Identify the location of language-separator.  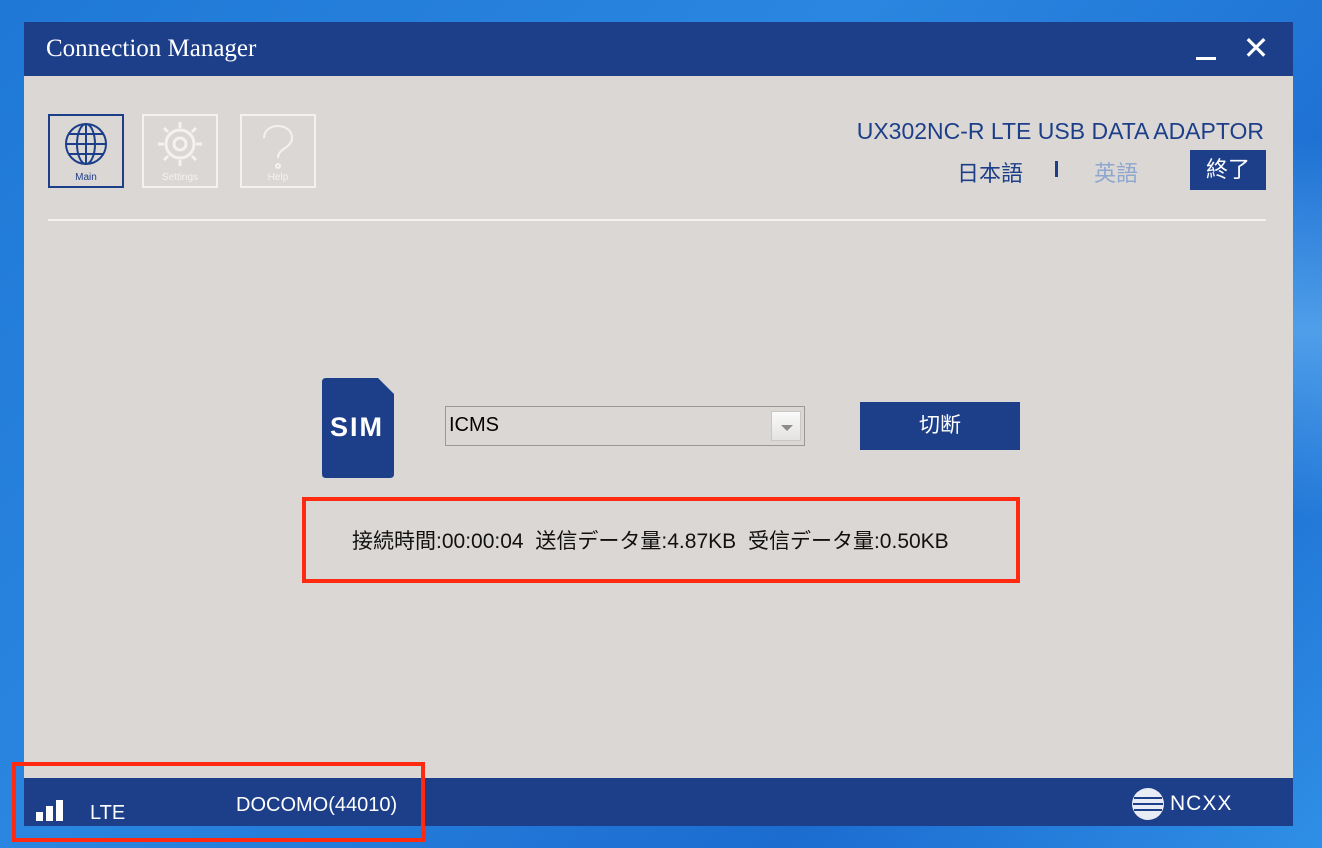
(1056, 169).